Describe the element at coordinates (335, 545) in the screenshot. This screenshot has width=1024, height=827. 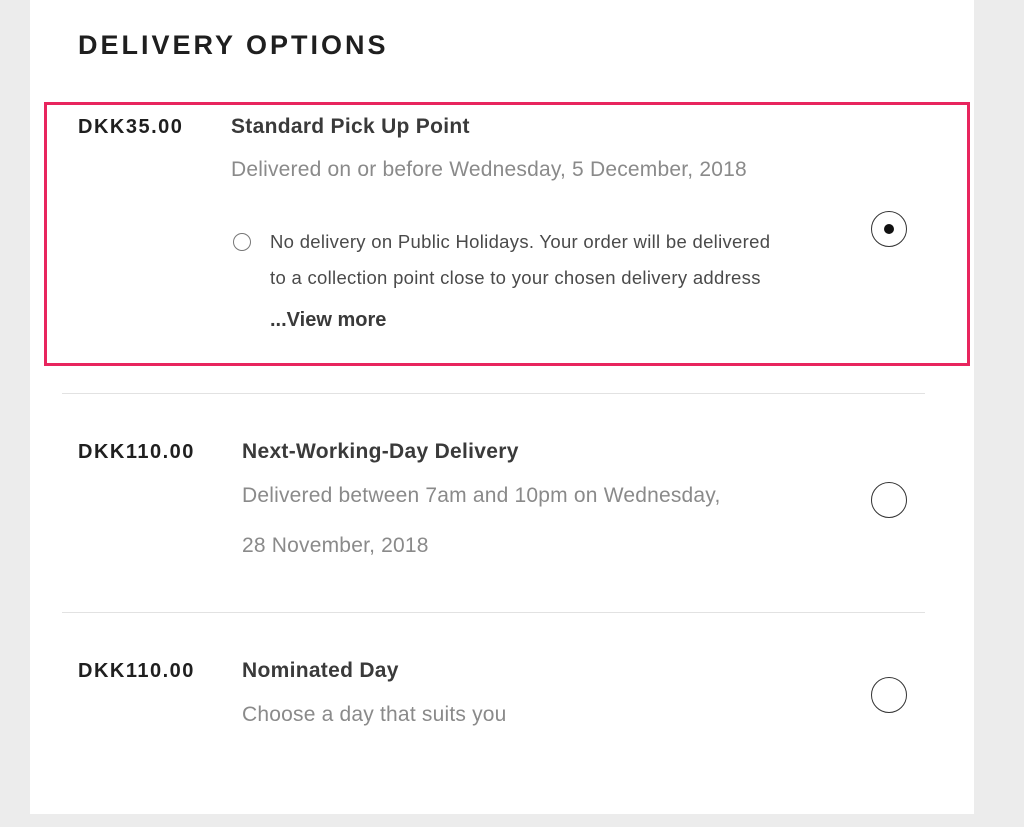
I see `option-description-line-2: 28 November, 2018` at that location.